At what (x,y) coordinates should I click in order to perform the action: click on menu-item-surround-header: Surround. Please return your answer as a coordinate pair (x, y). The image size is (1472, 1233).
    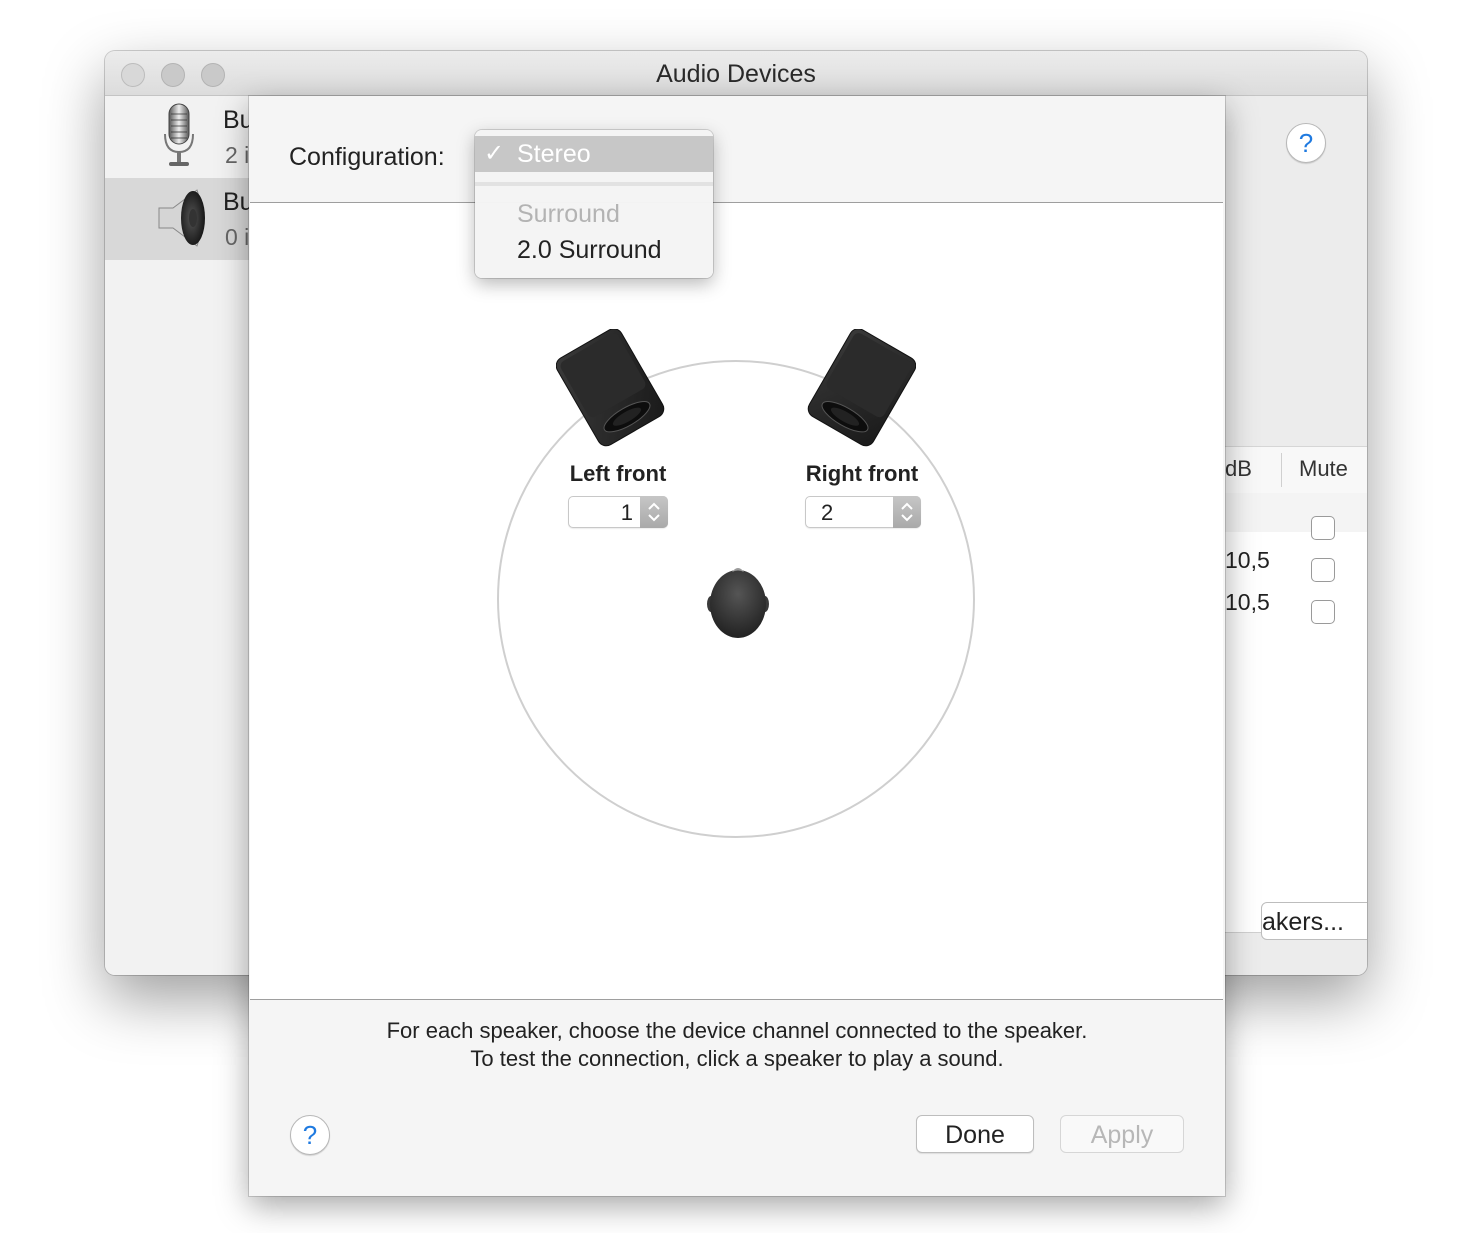
    Looking at the image, I should click on (594, 214).